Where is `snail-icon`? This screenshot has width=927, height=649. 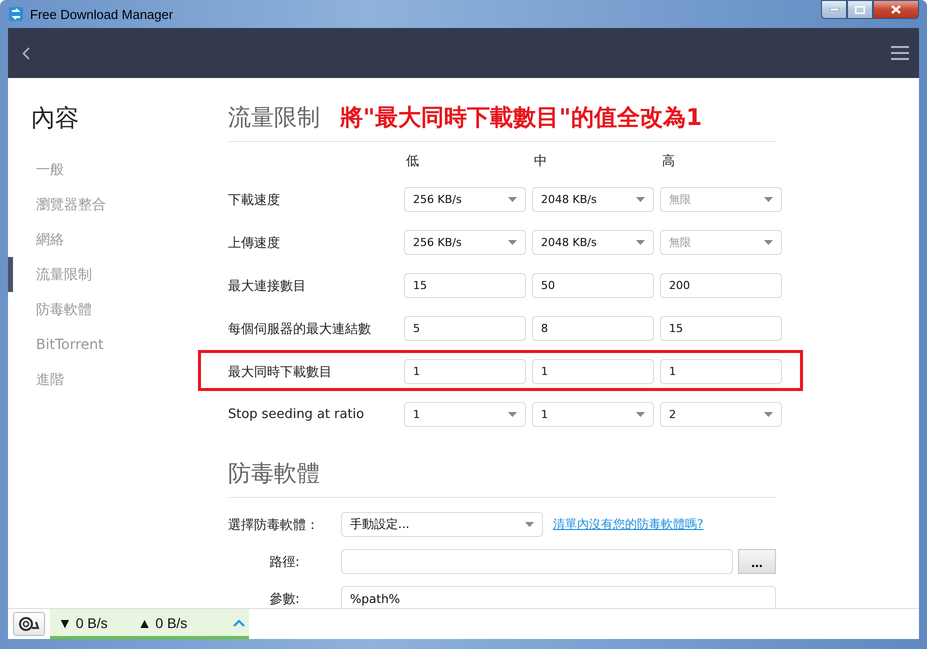 snail-icon is located at coordinates (29, 624).